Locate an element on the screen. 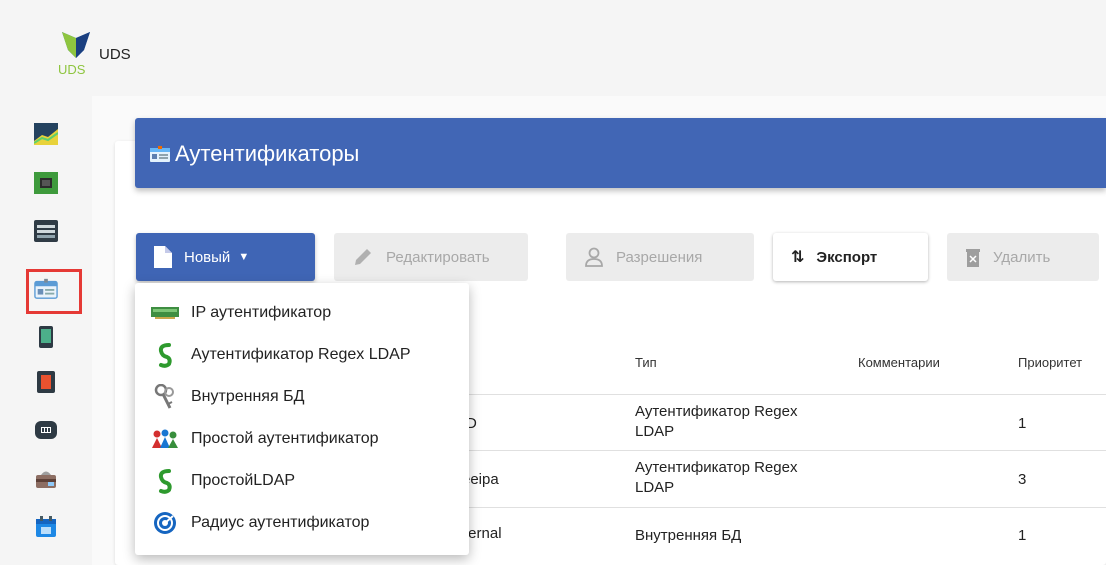 The height and width of the screenshot is (565, 1106). user-icon is located at coordinates (594, 257).